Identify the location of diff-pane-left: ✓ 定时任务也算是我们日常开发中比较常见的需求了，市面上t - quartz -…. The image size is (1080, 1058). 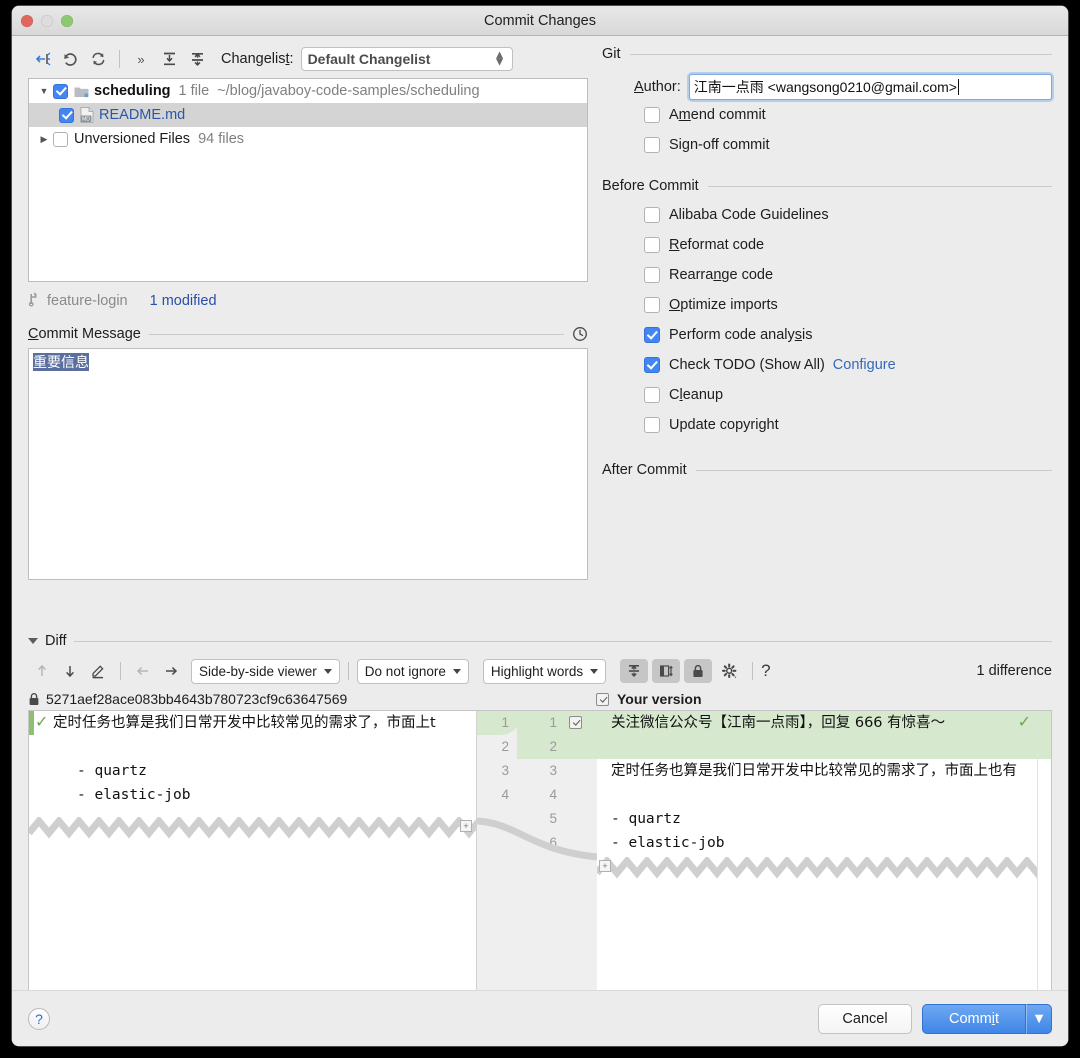
(253, 850).